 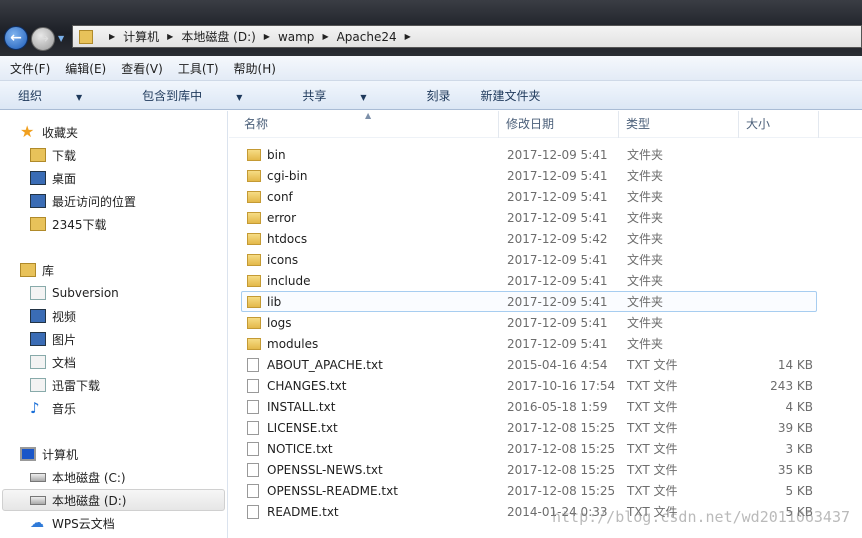 I want to click on nav-wps-cloud: ☁ WPS云文档, so click(x=127, y=523).